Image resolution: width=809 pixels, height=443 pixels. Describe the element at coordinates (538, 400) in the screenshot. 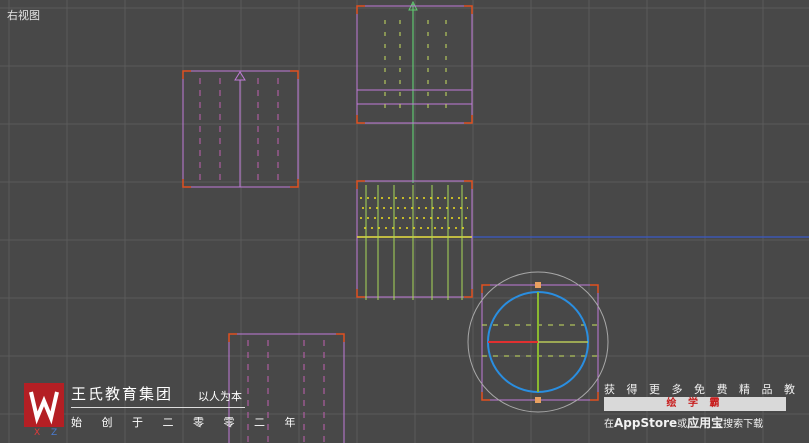

I see `gizmo-handle-bottom` at that location.